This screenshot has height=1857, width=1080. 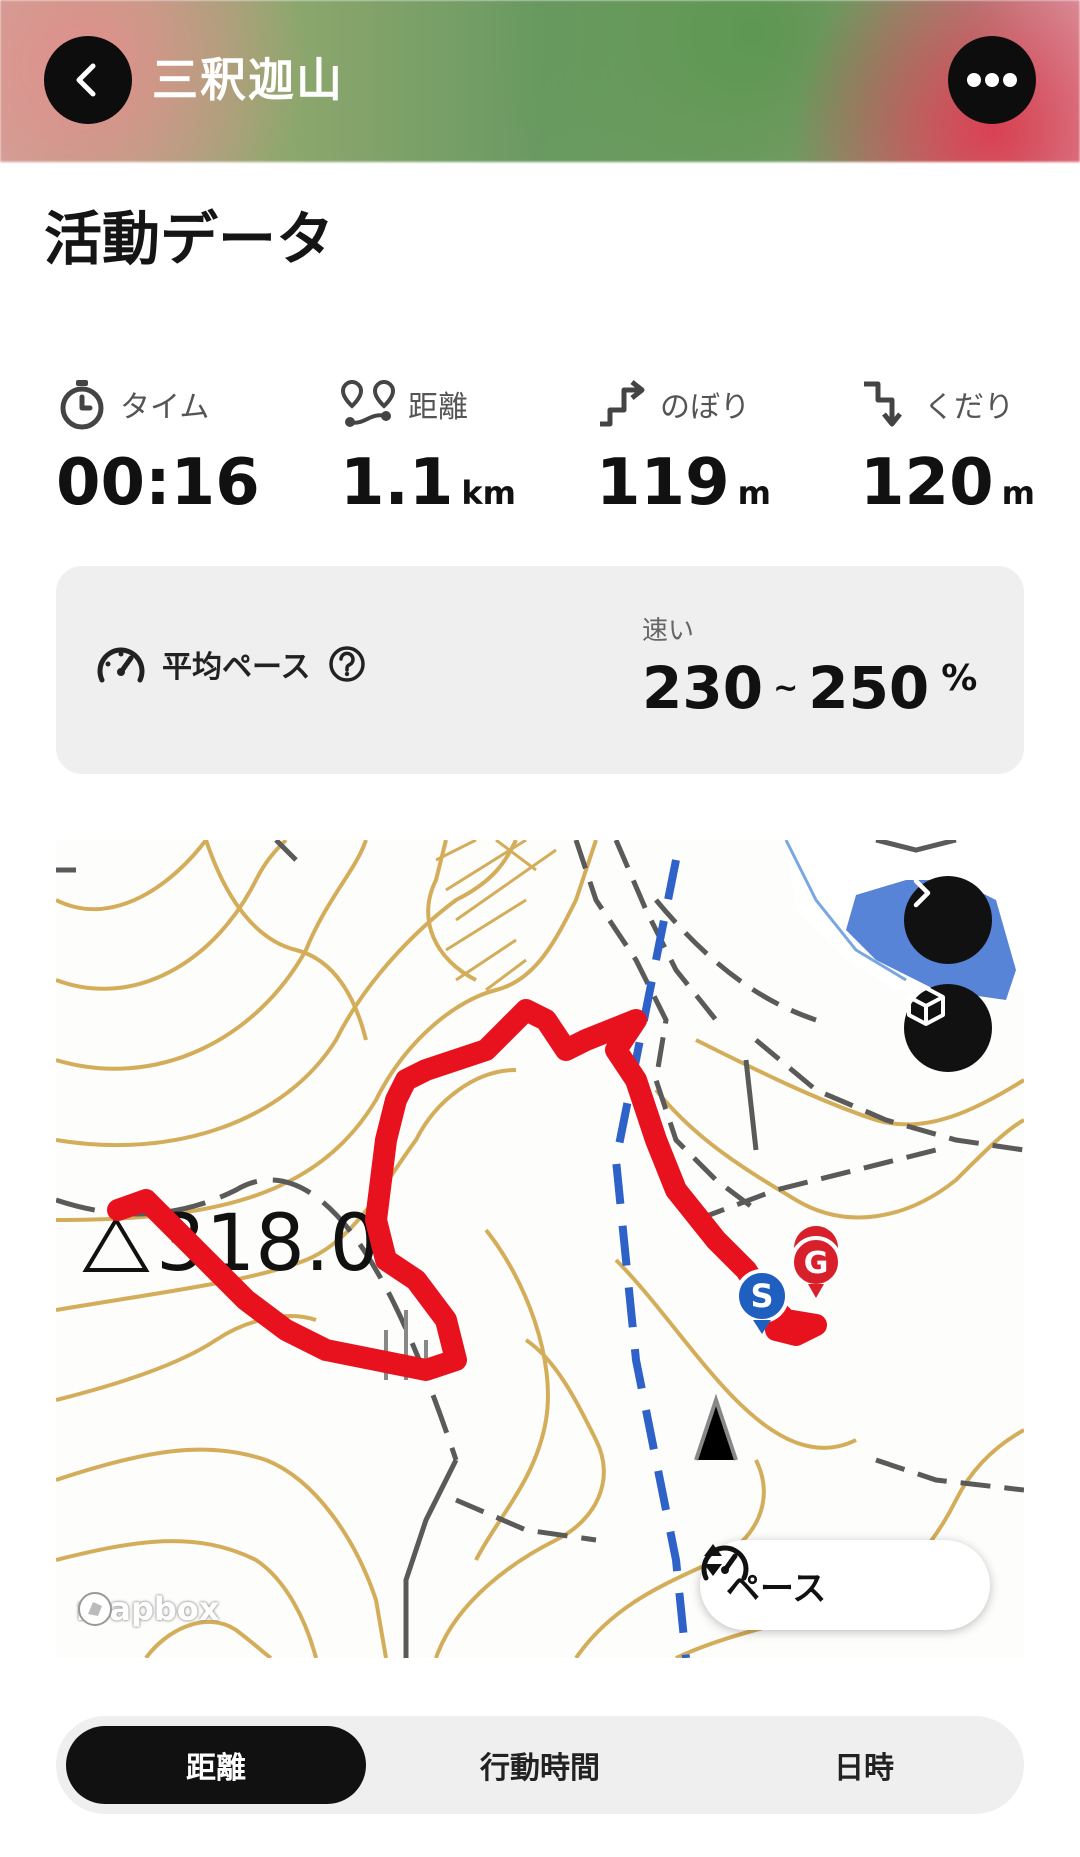 I want to click on svg-text: G, so click(x=816, y=1263).